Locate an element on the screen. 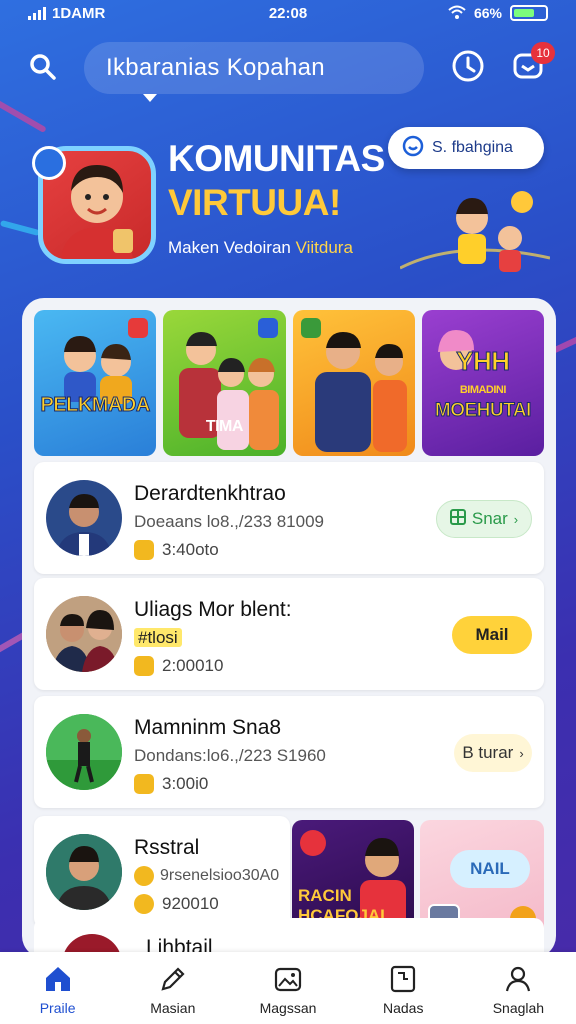 The image size is (576, 1024). hero-title: KOMUNITAS VIRTUUA! is located at coordinates (276, 181).